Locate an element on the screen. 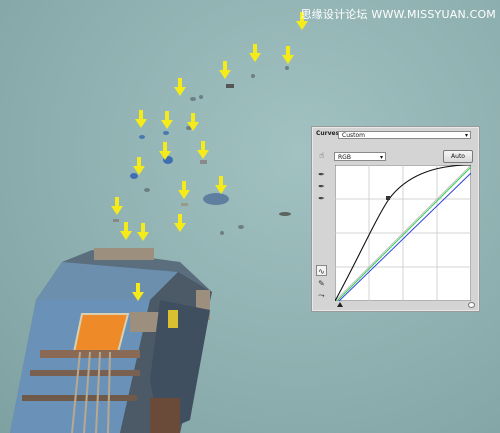 The height and width of the screenshot is (433, 500). white-point-slider is located at coordinates (471, 305).